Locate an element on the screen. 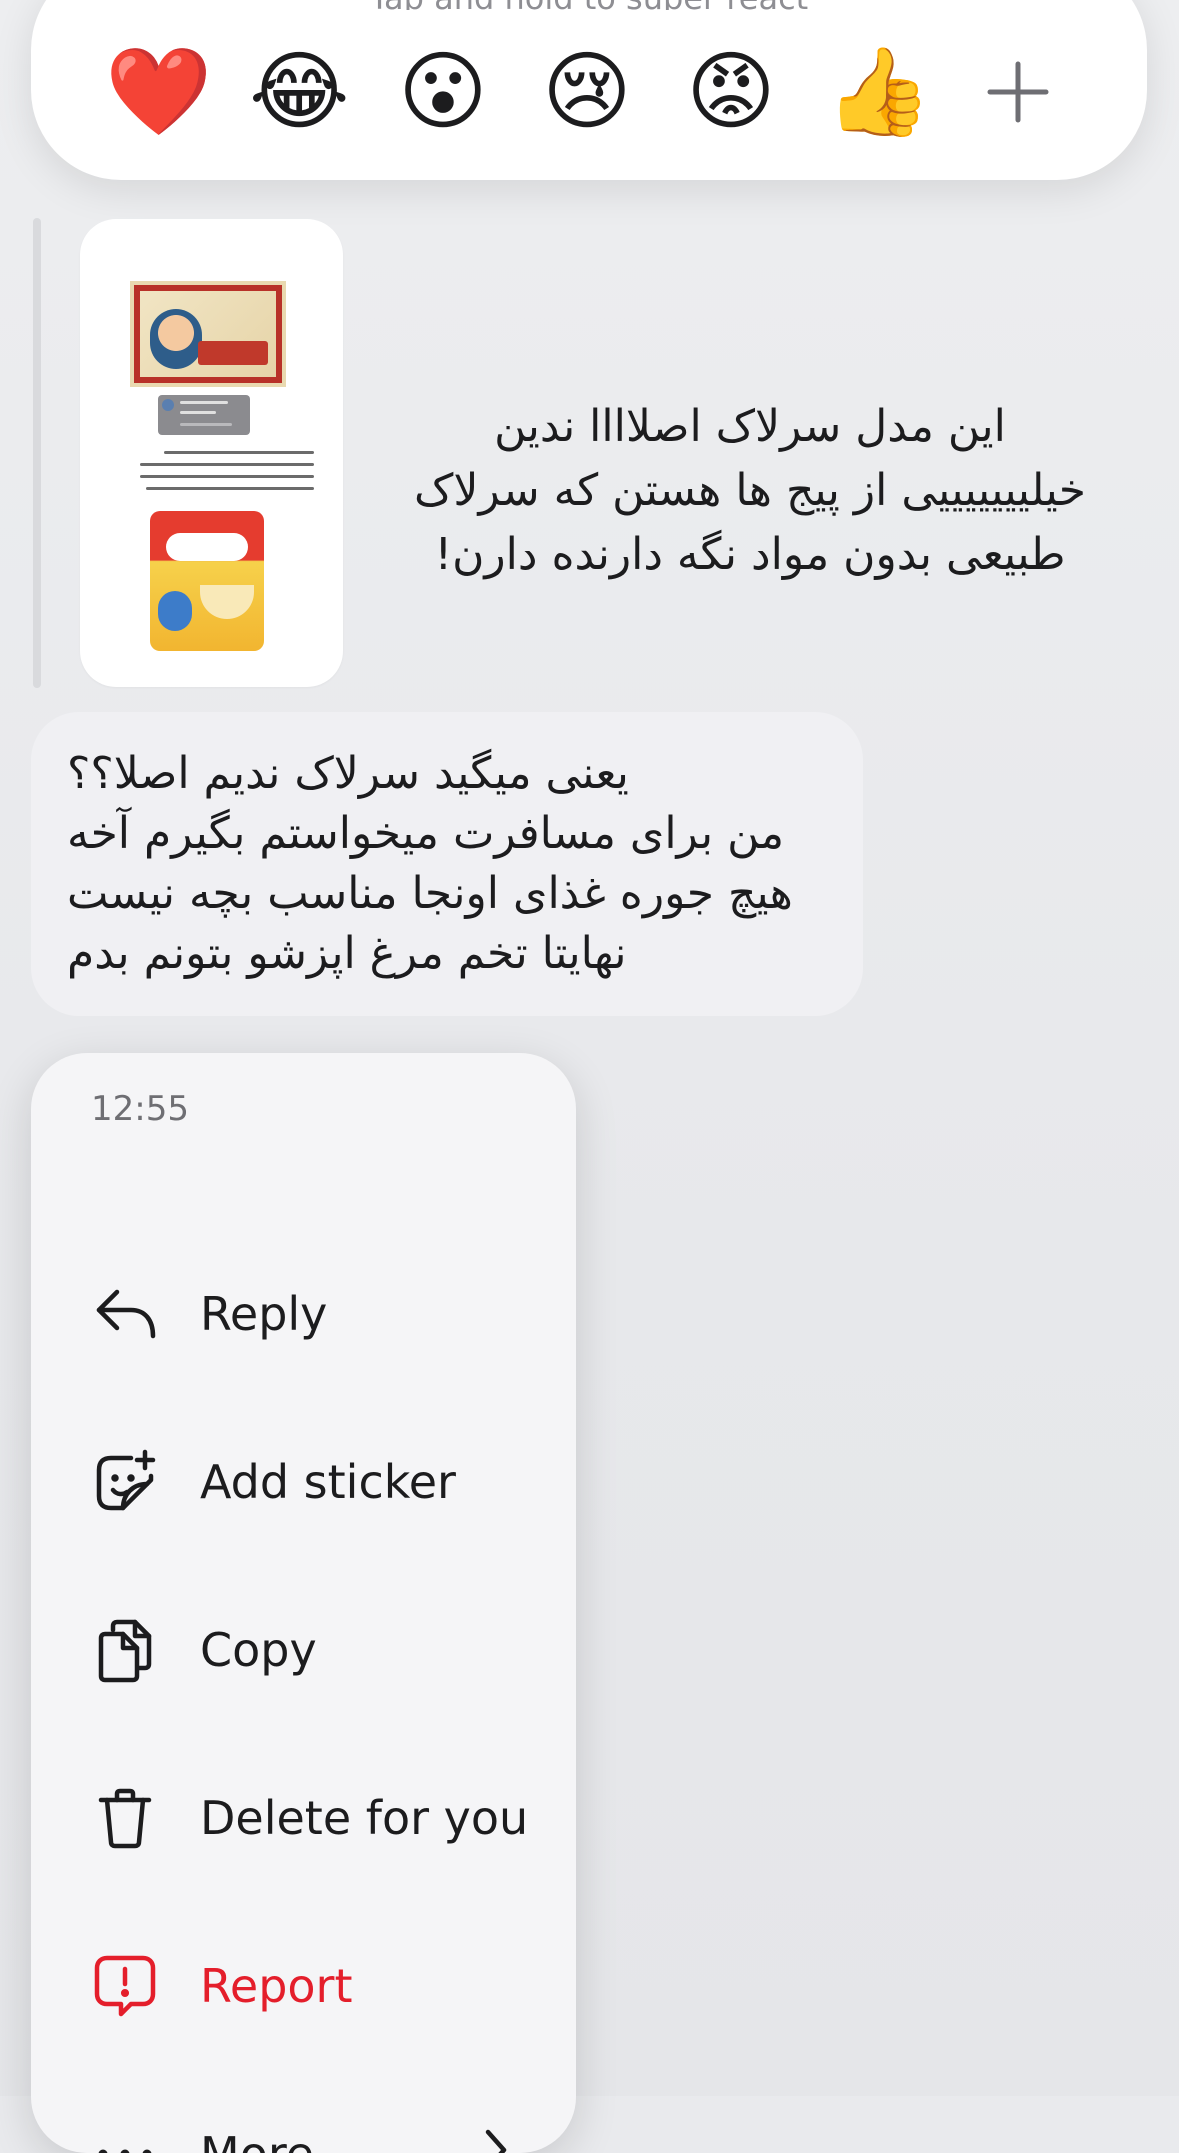 Image resolution: width=1179 pixels, height=2153 pixels. menu-item-report: Report is located at coordinates (303, 1982).